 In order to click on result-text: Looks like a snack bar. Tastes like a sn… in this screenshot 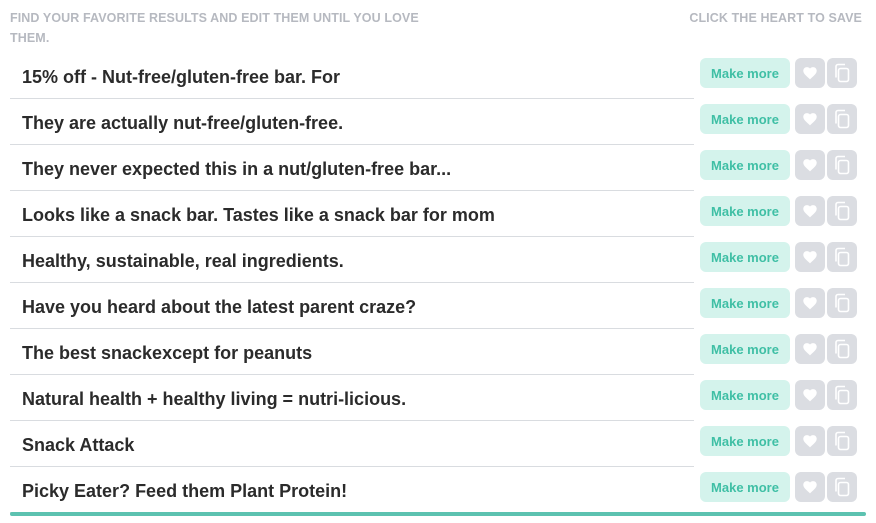, I will do `click(258, 215)`.